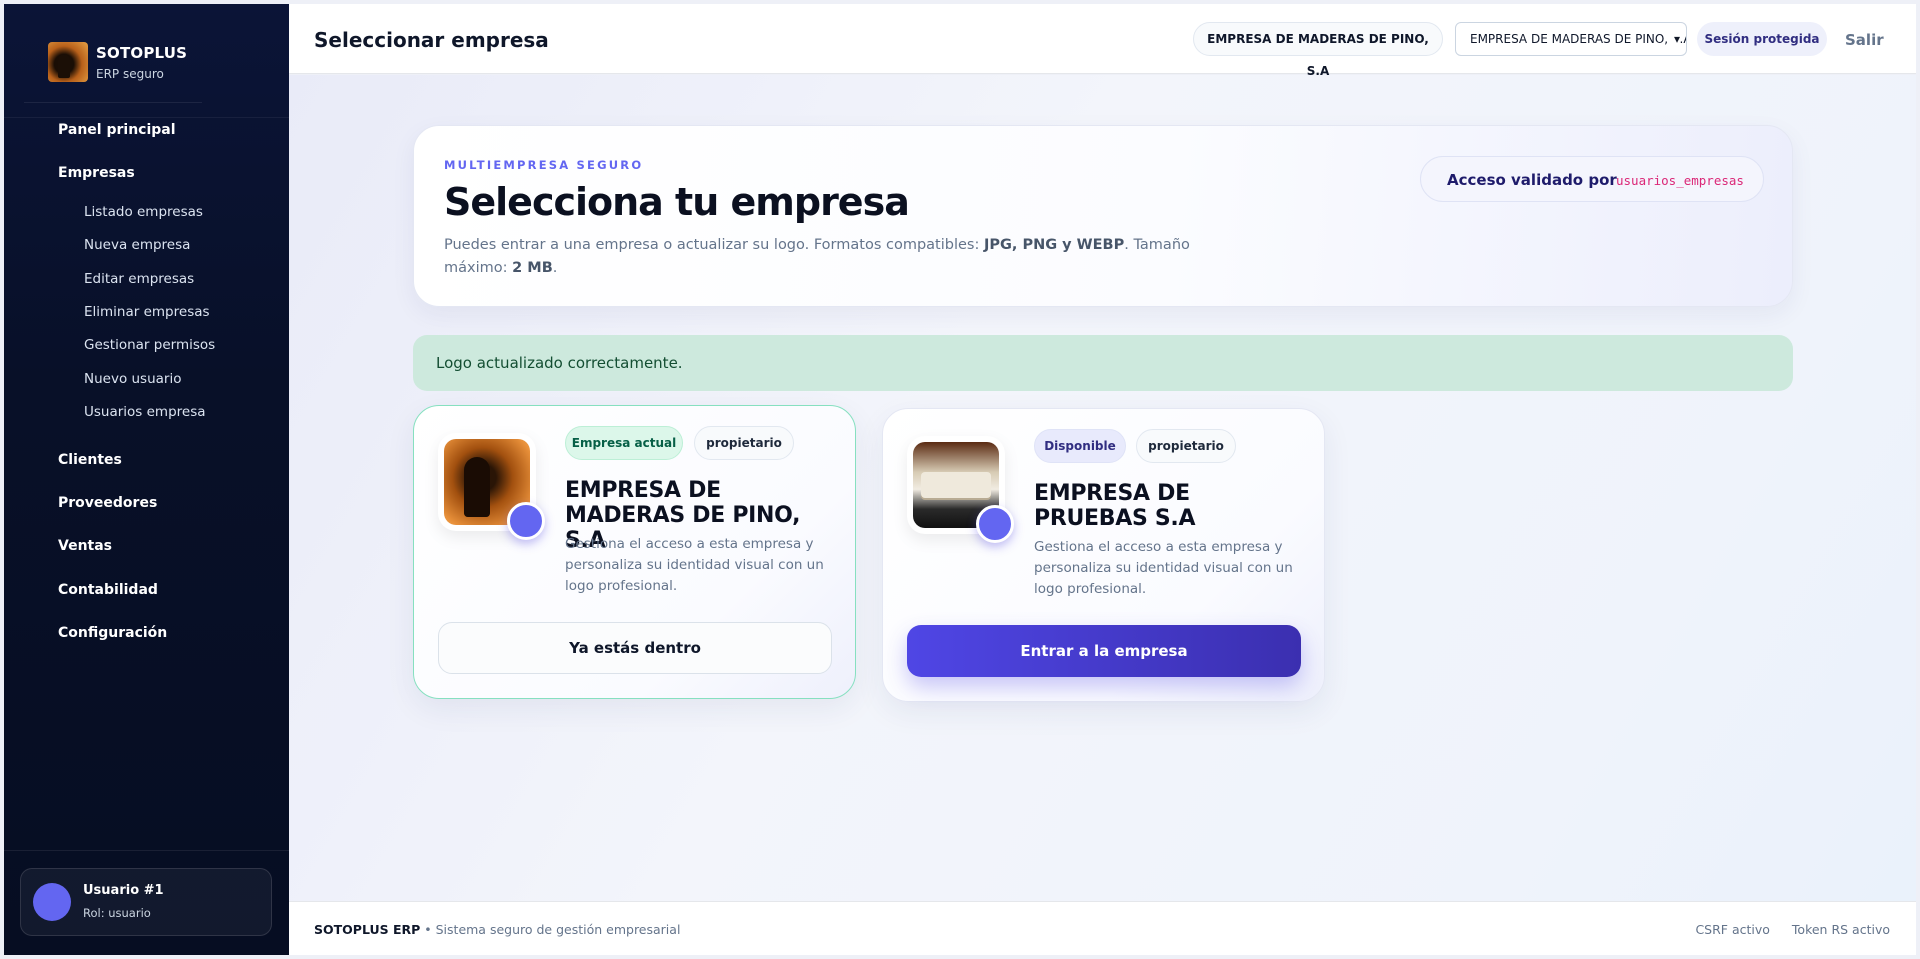  I want to click on brand: SOTOPLUS ERP seguro, so click(113, 68).